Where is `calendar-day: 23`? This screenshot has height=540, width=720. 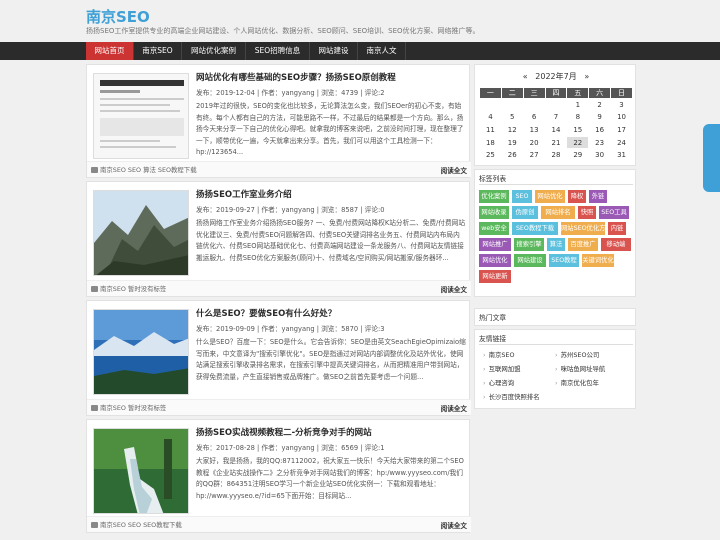 calendar-day: 23 is located at coordinates (600, 142).